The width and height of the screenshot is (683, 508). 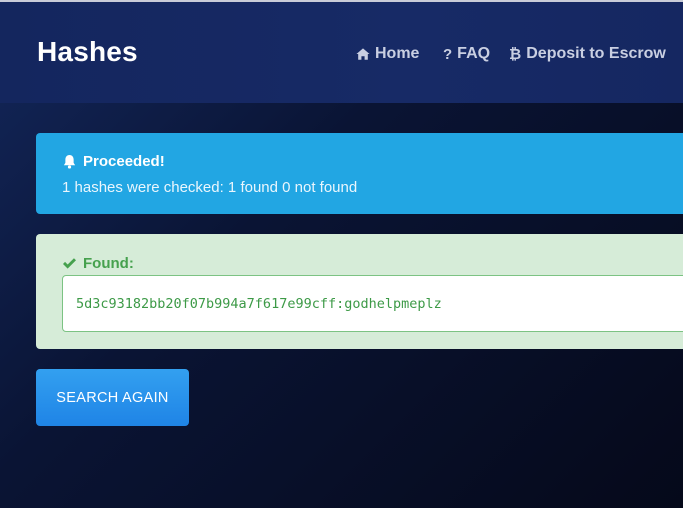 I want to click on nav-home-label: Home, so click(x=397, y=53).